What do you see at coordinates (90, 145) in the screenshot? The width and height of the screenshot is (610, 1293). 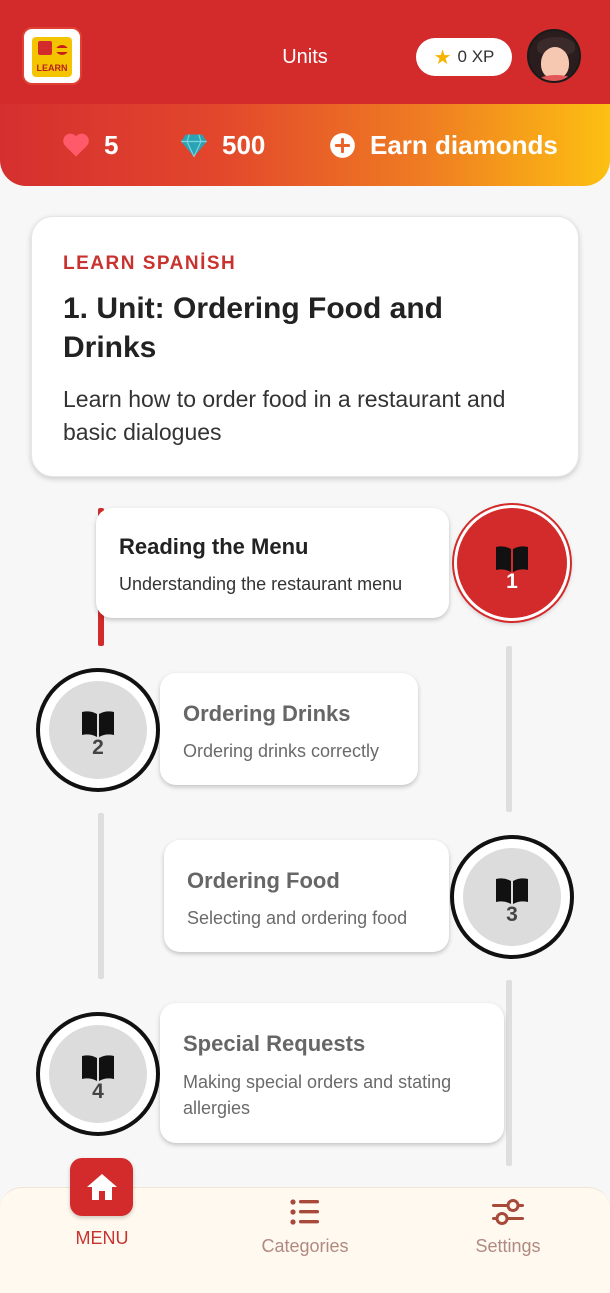 I see `hearts-stat: 5` at bounding box center [90, 145].